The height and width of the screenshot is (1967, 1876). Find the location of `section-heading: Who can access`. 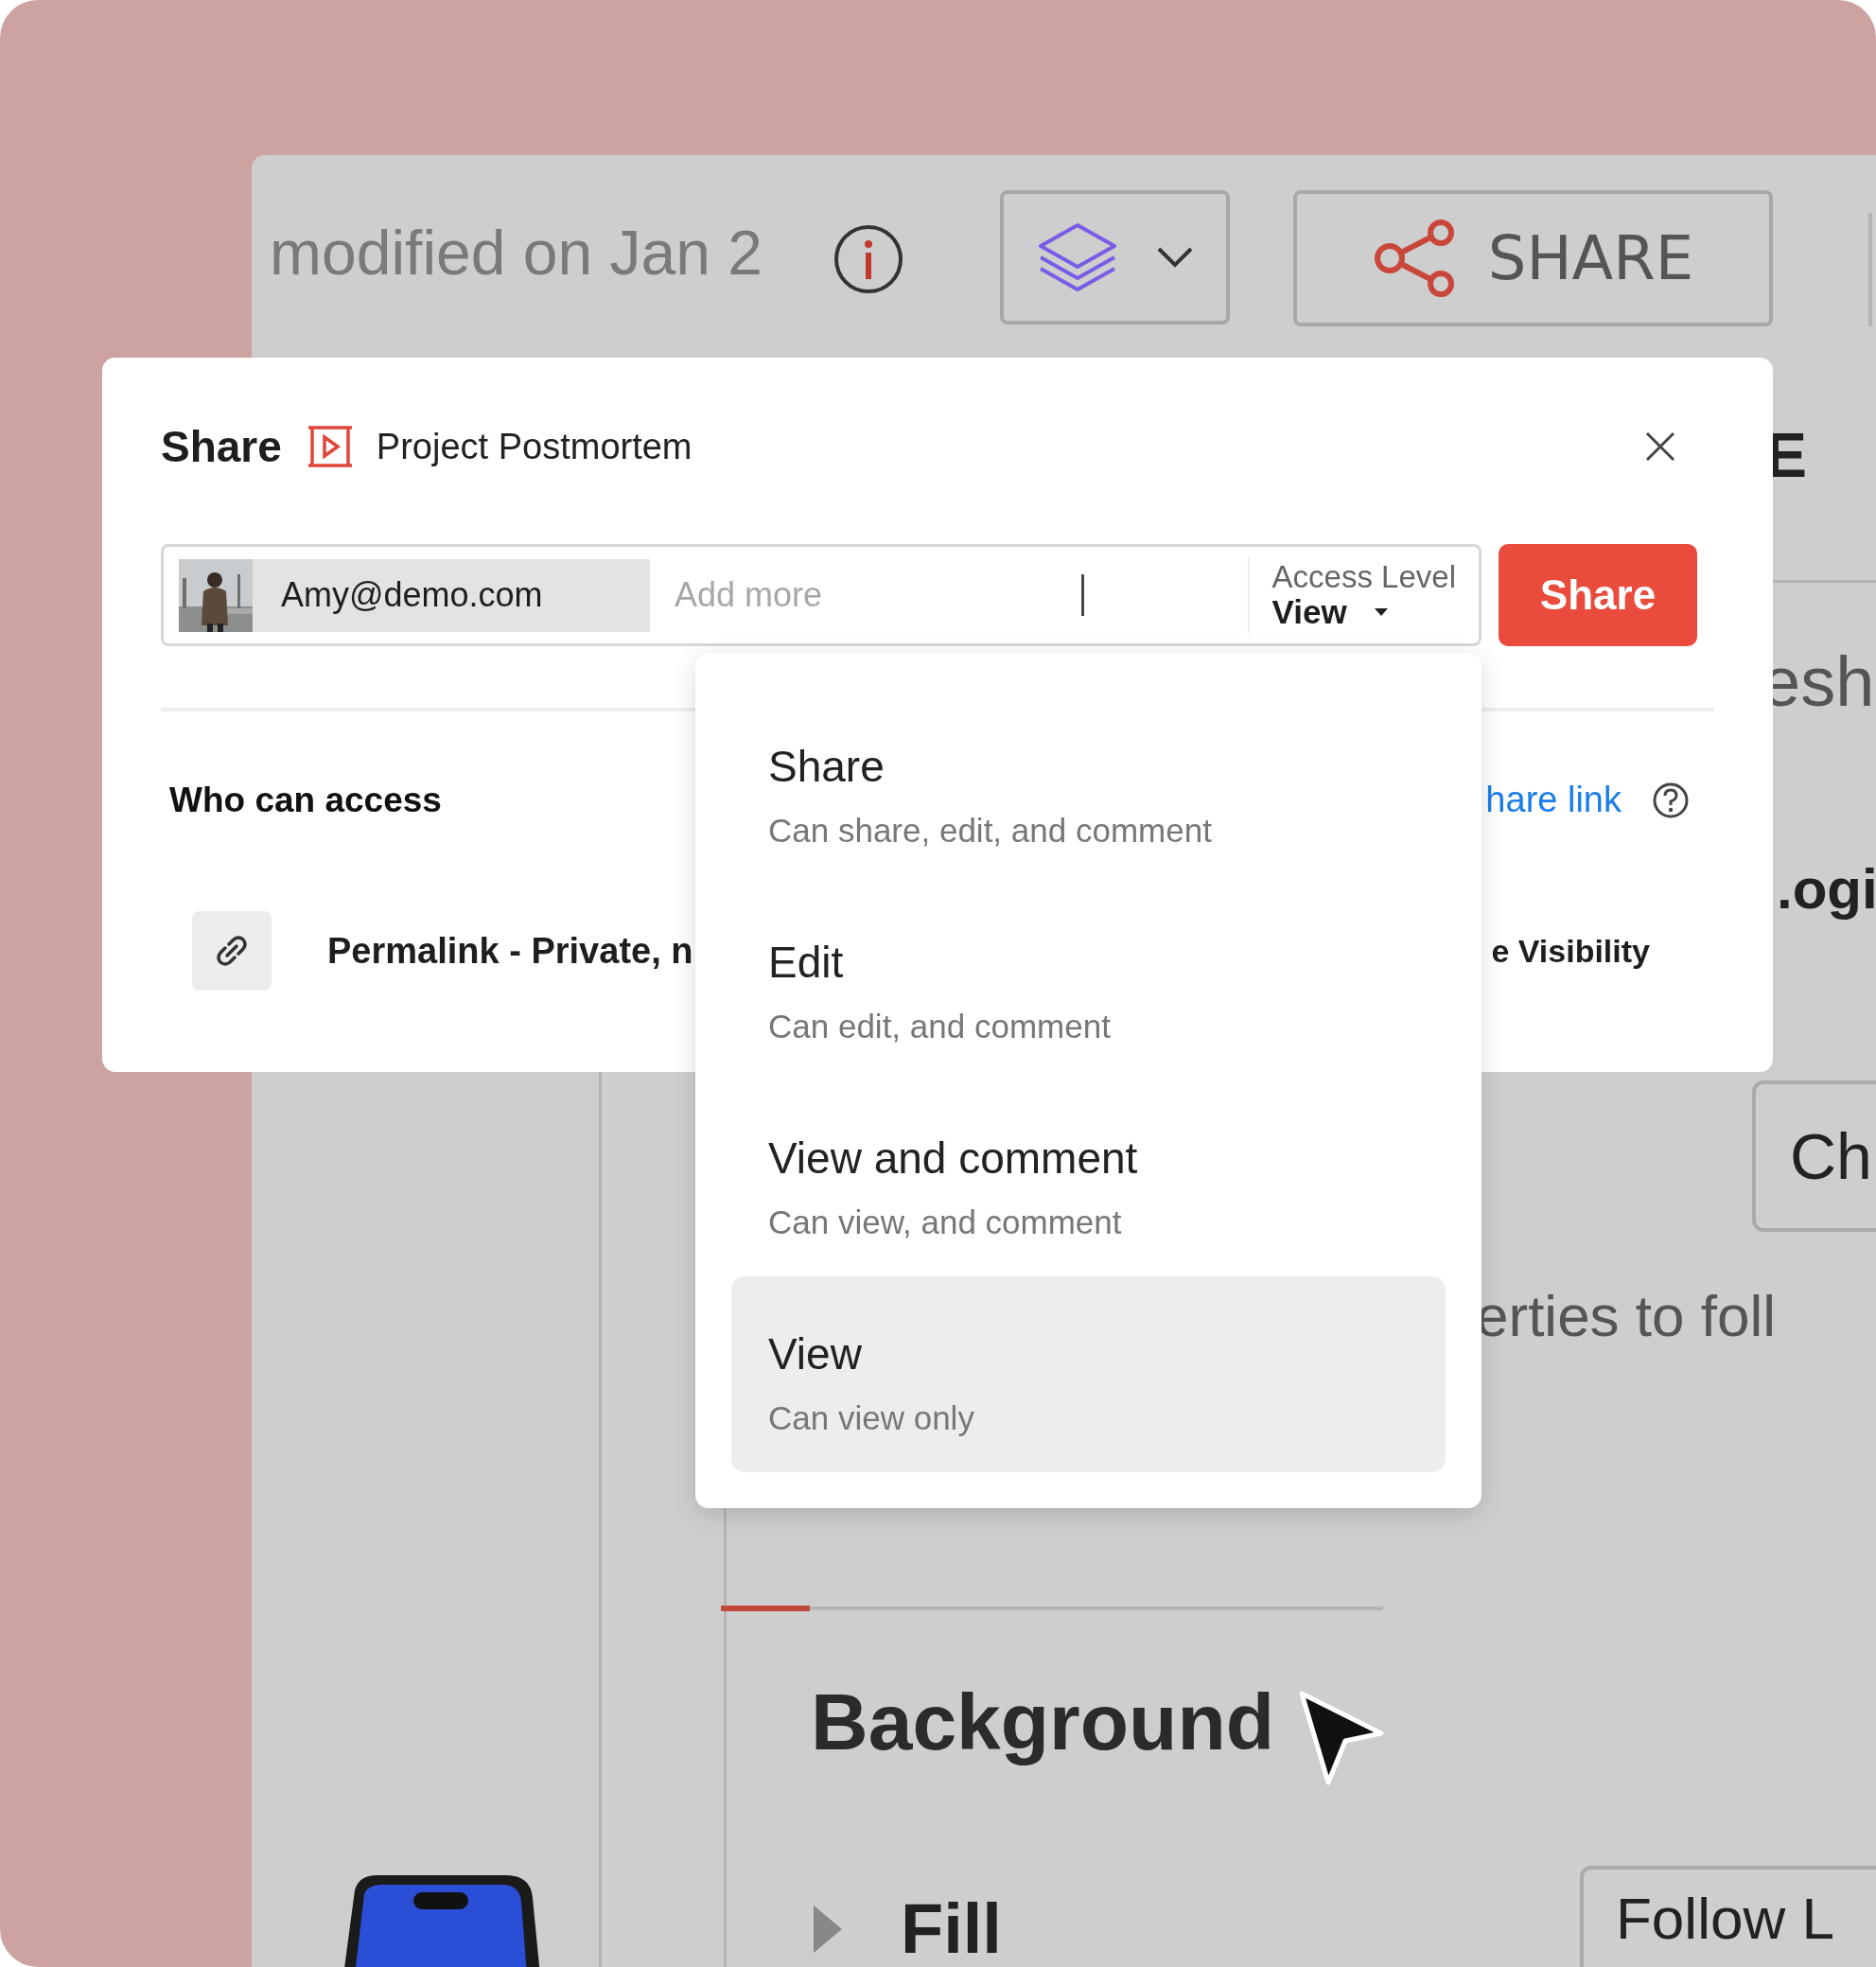

section-heading: Who can access is located at coordinates (305, 800).